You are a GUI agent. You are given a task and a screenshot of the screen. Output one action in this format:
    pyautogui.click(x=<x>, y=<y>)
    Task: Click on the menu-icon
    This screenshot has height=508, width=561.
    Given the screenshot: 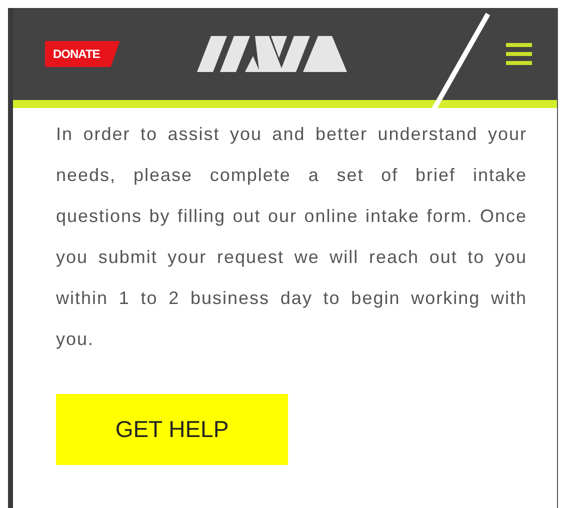 What is the action you would take?
    pyautogui.click(x=519, y=54)
    